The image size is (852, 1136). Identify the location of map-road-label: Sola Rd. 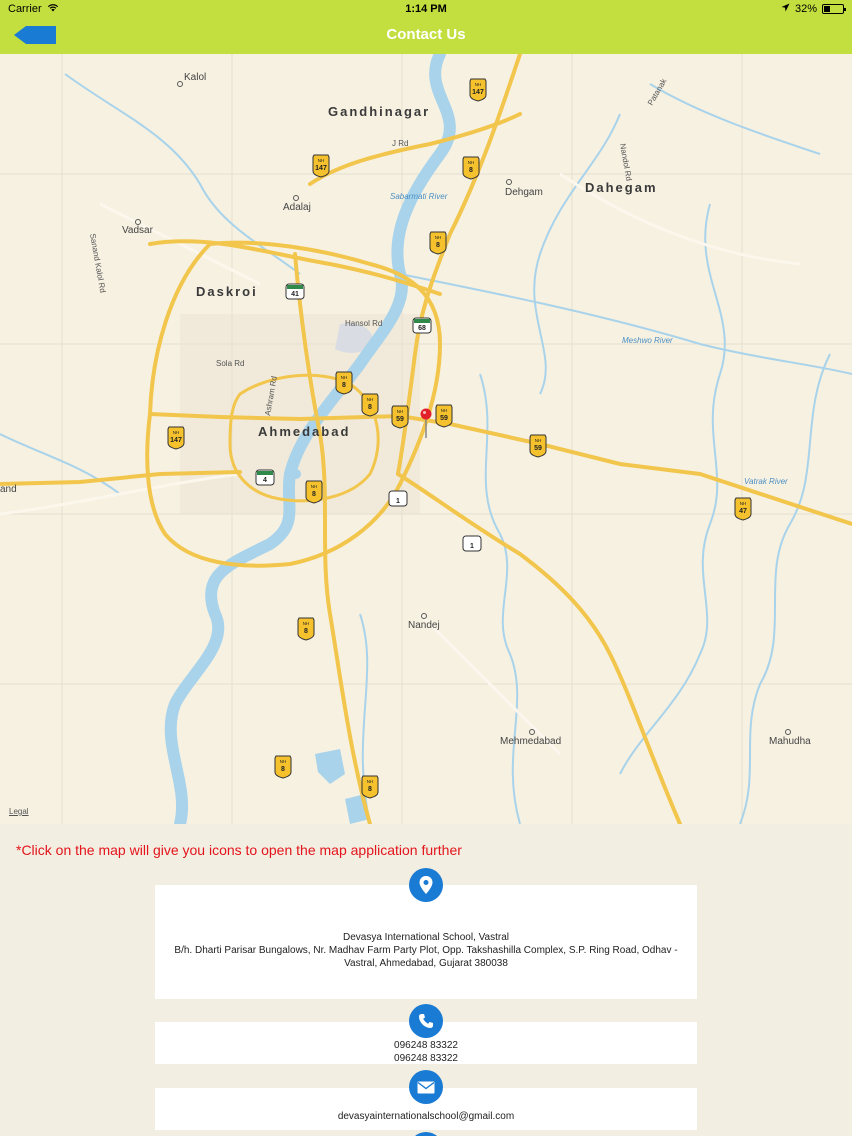
(230, 363).